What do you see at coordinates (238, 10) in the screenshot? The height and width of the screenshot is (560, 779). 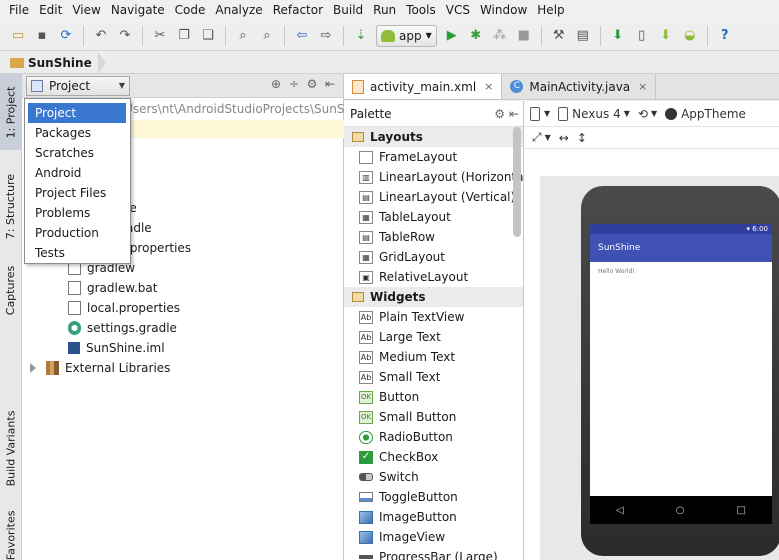 I see `menu-analyze: Analyze` at bounding box center [238, 10].